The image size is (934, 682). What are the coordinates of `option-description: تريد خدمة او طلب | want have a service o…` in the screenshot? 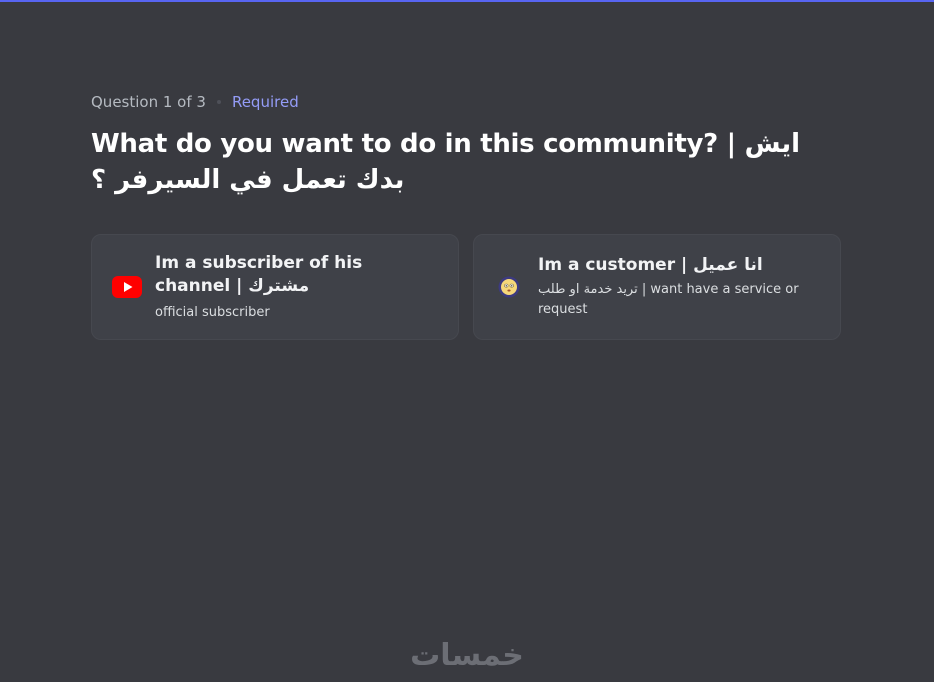 It's located at (668, 299).